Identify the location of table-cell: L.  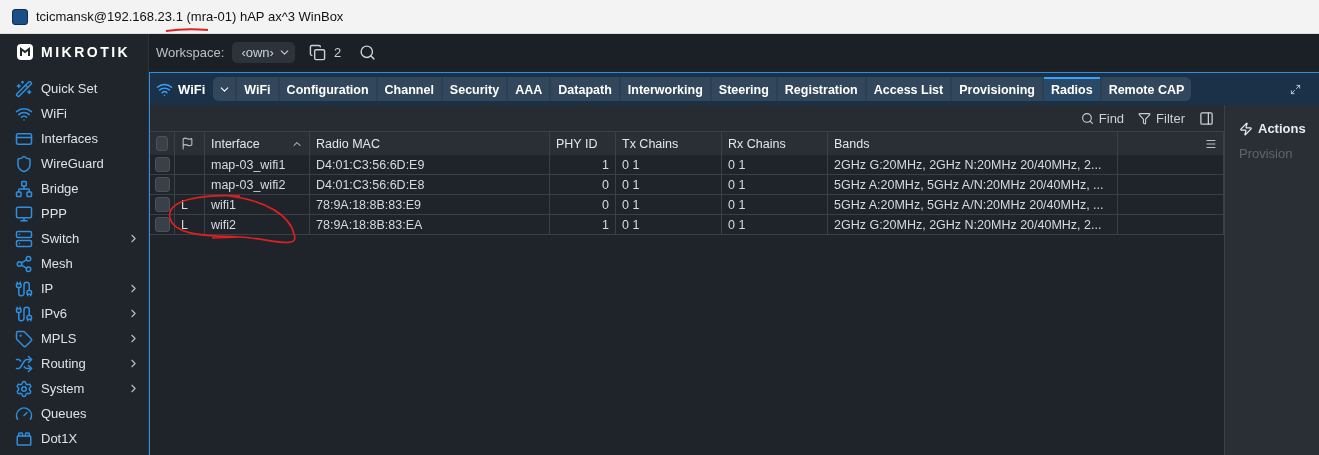
(190, 225).